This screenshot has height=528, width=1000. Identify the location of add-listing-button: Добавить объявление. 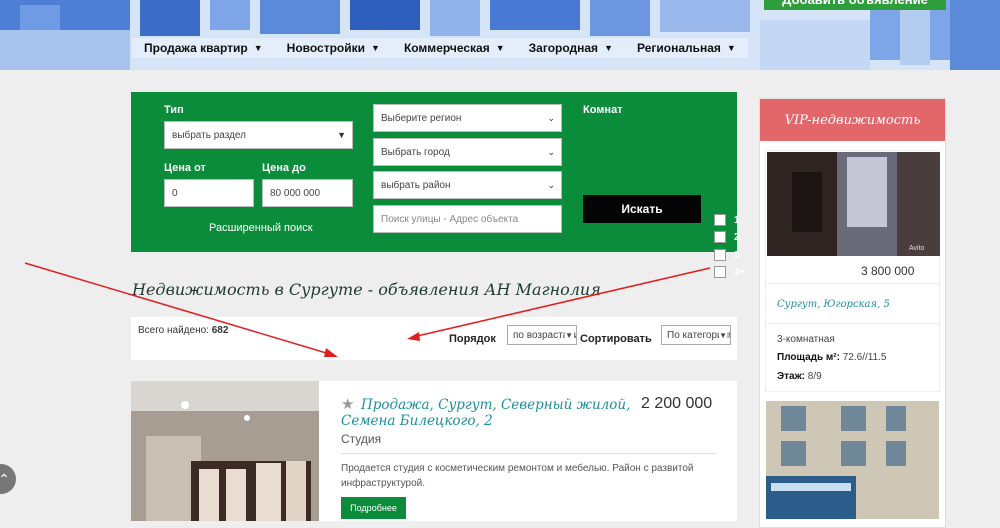
(855, 5).